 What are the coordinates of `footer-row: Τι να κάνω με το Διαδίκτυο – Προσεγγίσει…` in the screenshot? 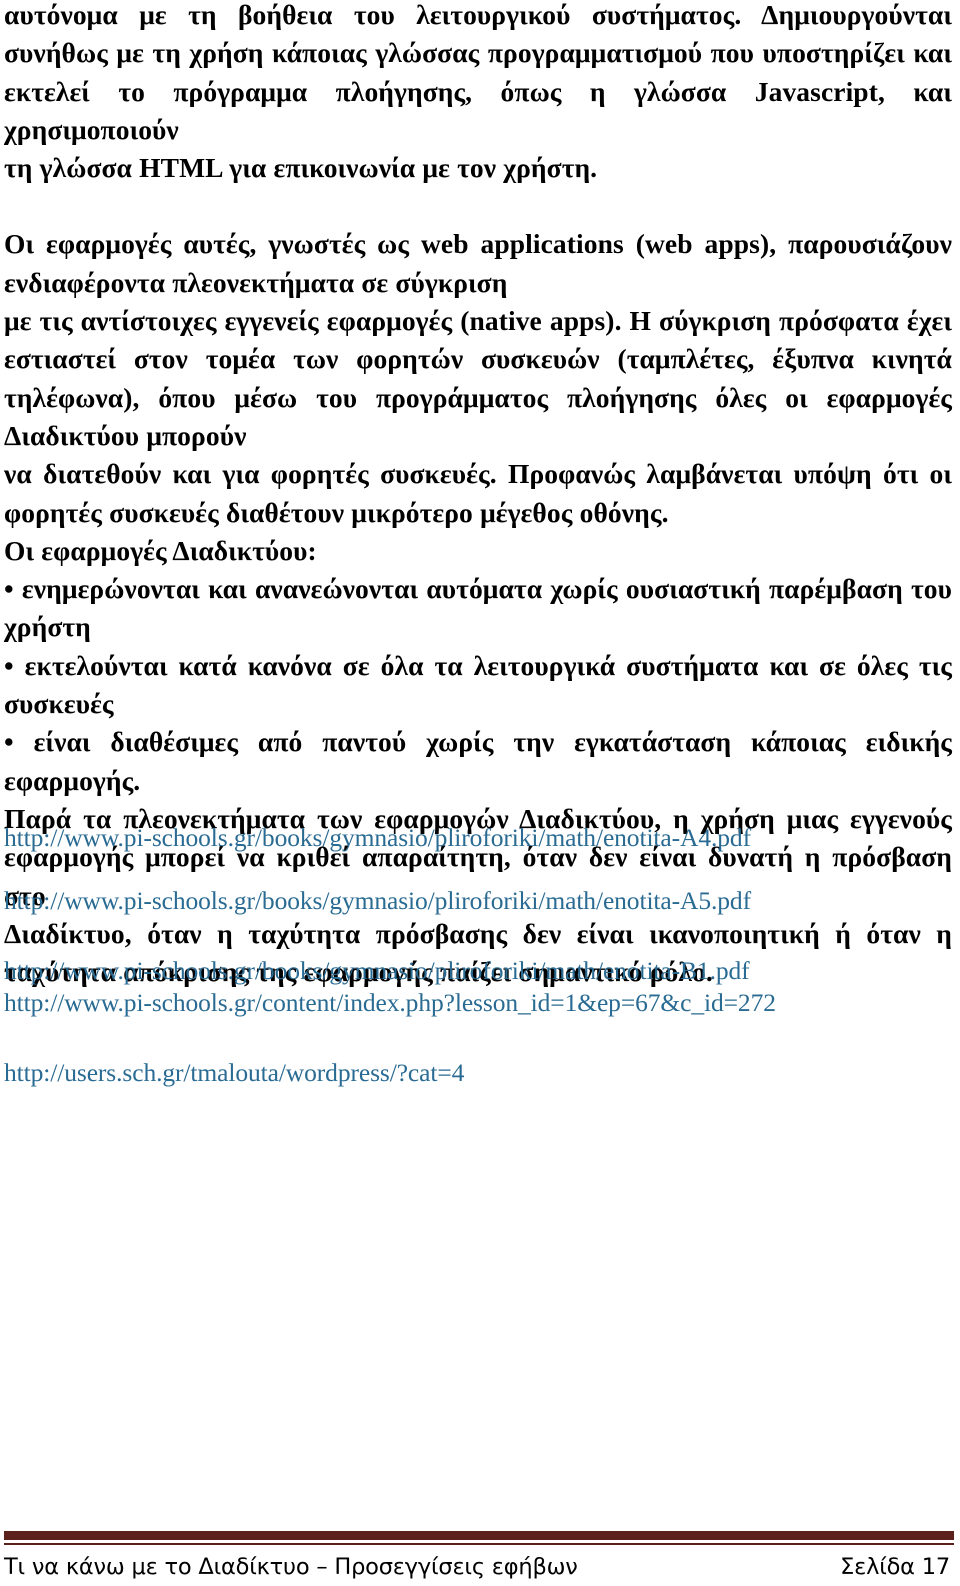 It's located at (479, 1567).